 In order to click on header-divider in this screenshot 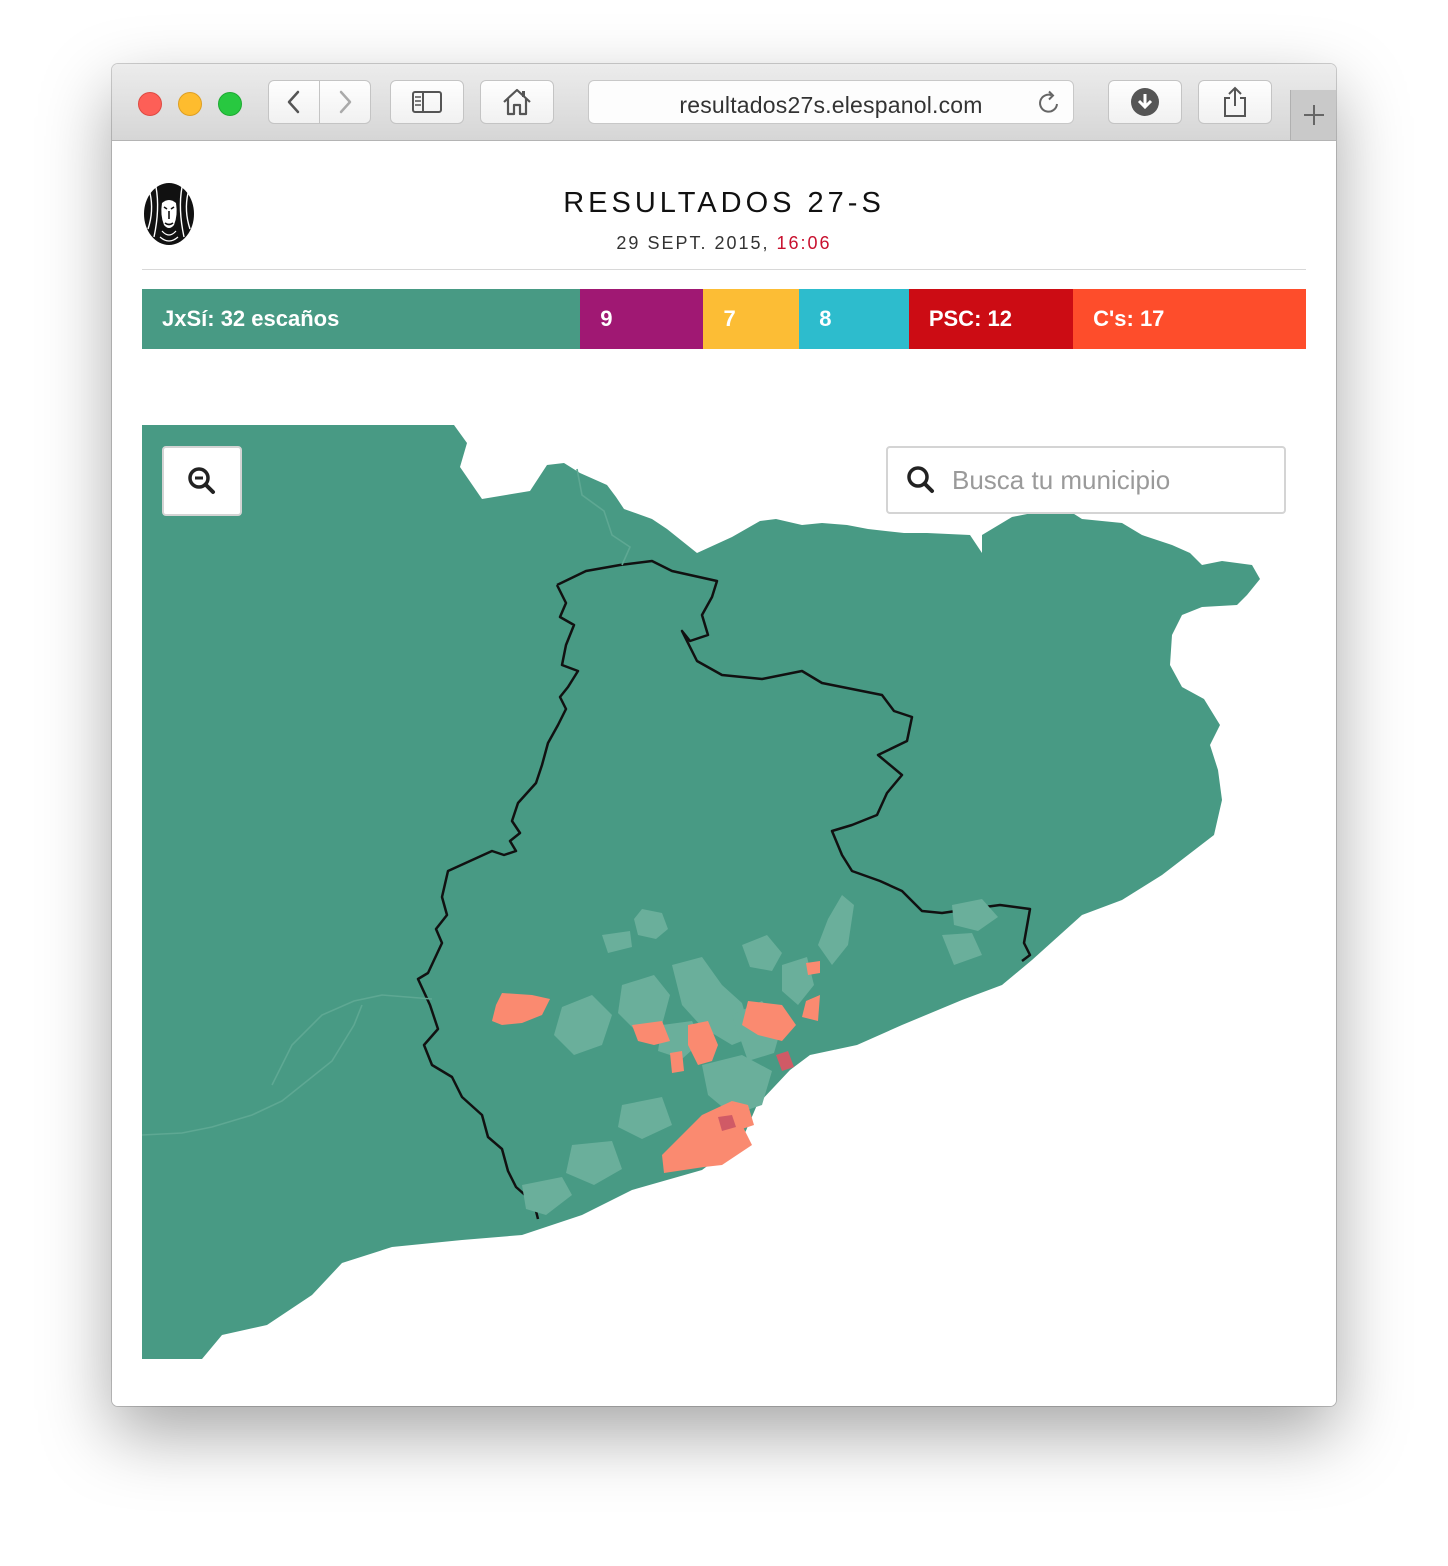, I will do `click(724, 269)`.